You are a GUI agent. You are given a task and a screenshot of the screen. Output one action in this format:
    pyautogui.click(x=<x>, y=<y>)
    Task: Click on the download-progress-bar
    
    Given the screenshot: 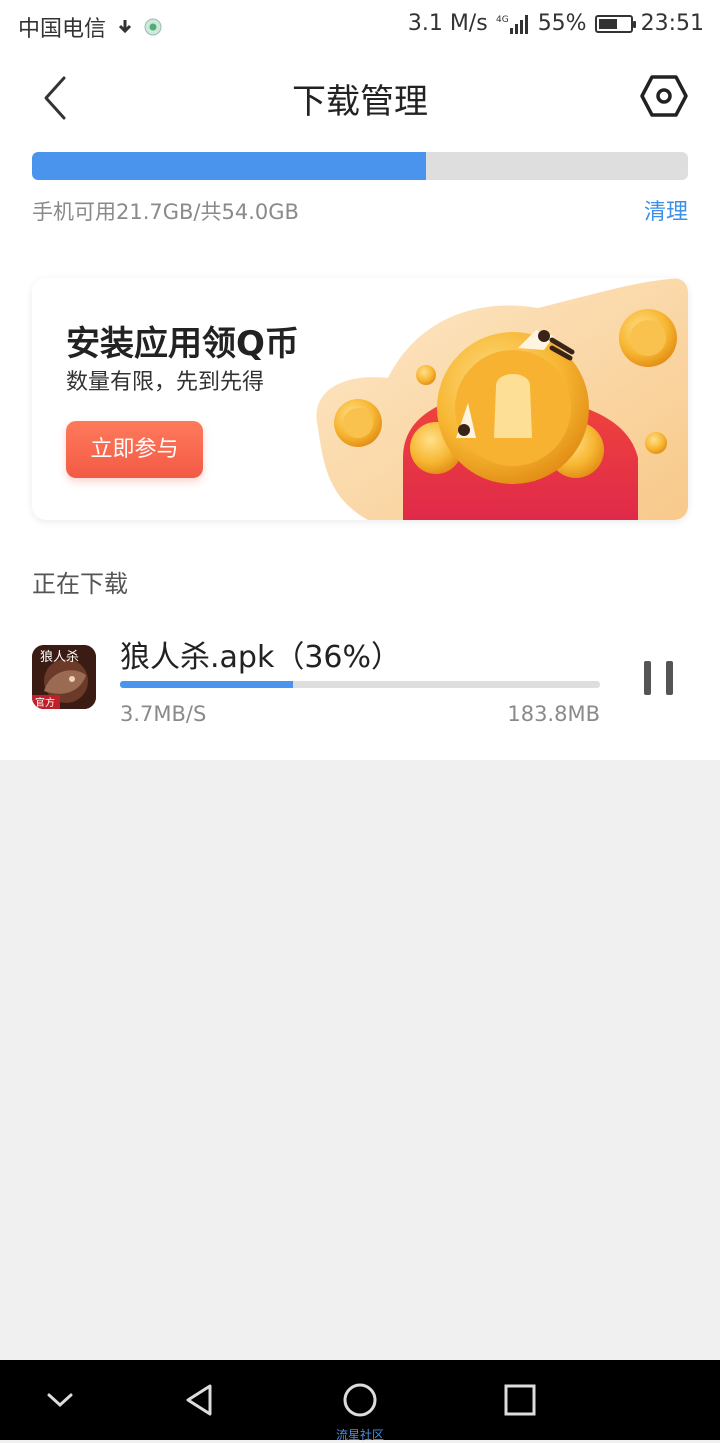 What is the action you would take?
    pyautogui.click(x=360, y=684)
    